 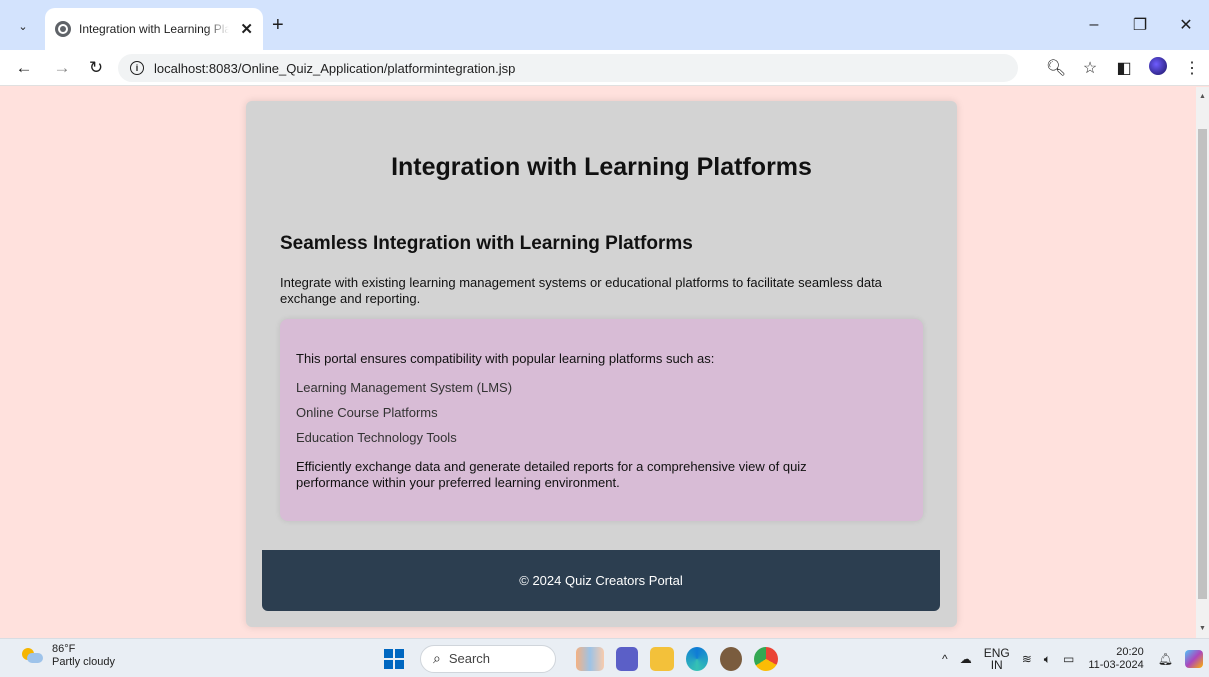 I want to click on list-item: Online Course Platforms, so click(x=367, y=412).